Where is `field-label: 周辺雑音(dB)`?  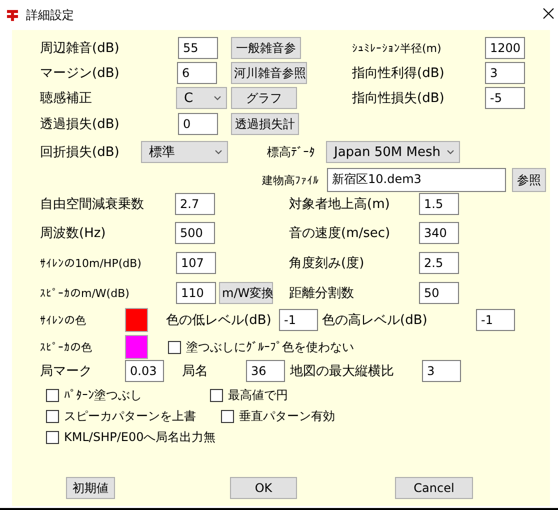 field-label: 周辺雑音(dB) is located at coordinates (80, 48).